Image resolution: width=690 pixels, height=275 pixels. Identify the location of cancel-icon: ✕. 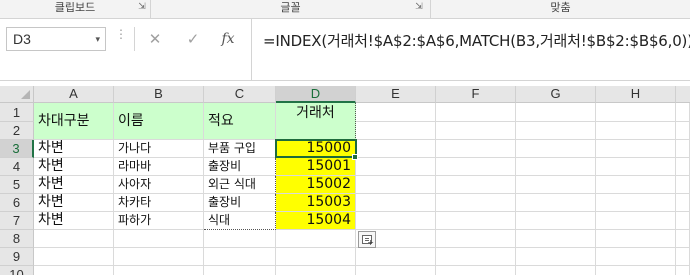
(155, 39).